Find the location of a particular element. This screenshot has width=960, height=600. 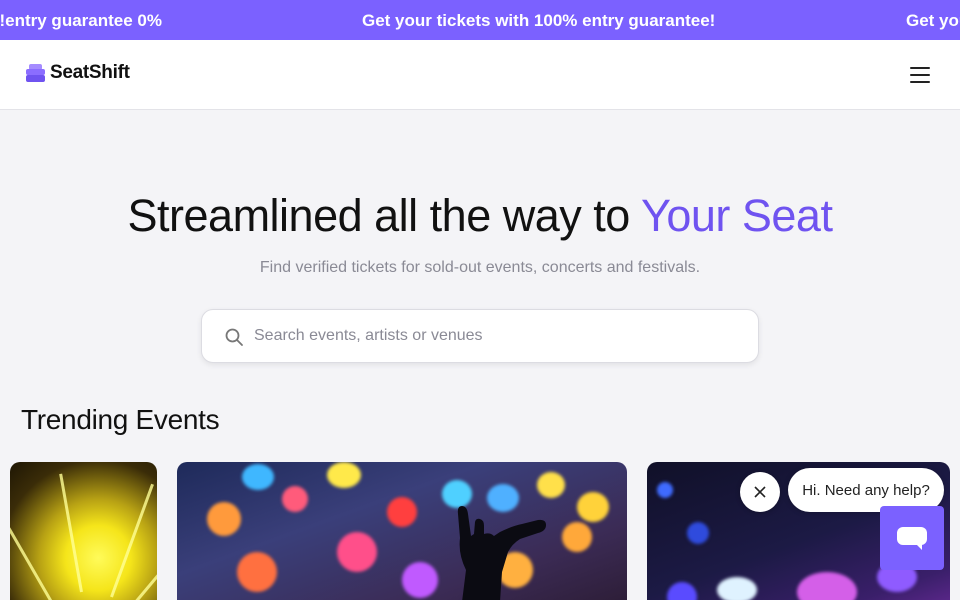

hamburger-menu-button is located at coordinates (920, 75).